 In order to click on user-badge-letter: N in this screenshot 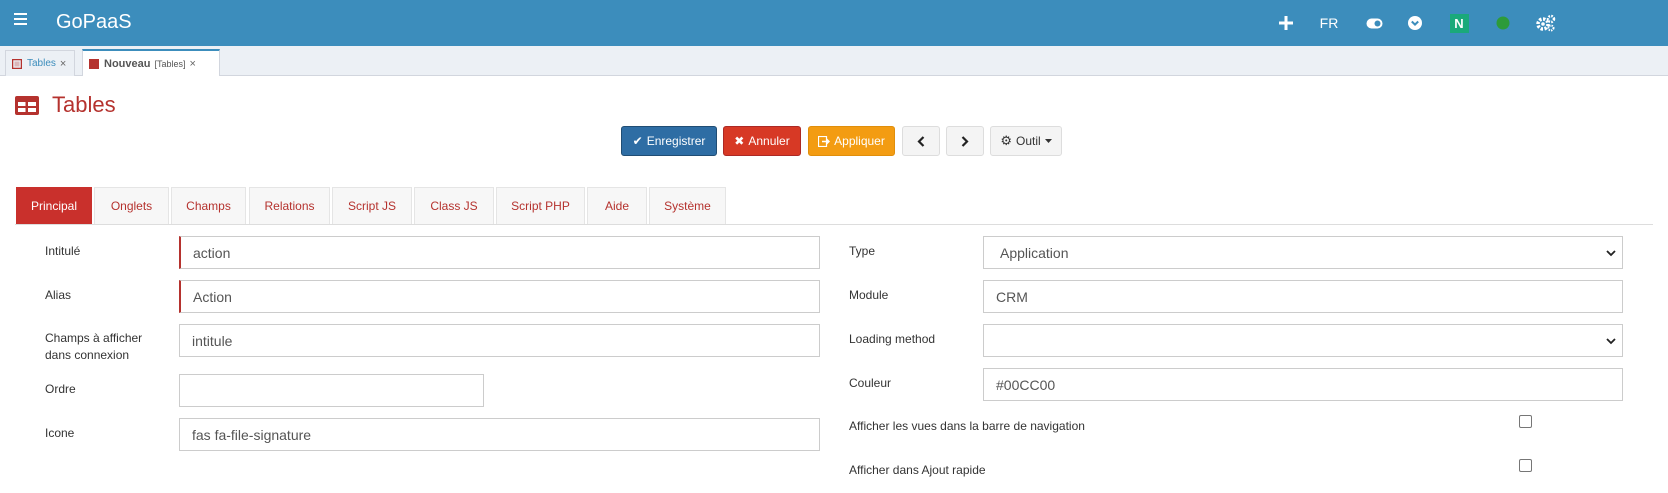, I will do `click(1459, 23)`.